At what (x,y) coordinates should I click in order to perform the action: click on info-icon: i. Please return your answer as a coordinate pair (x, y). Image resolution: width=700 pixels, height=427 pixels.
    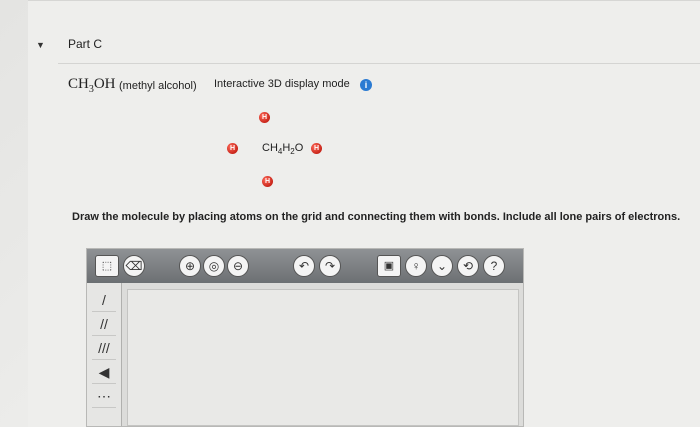
    Looking at the image, I should click on (366, 85).